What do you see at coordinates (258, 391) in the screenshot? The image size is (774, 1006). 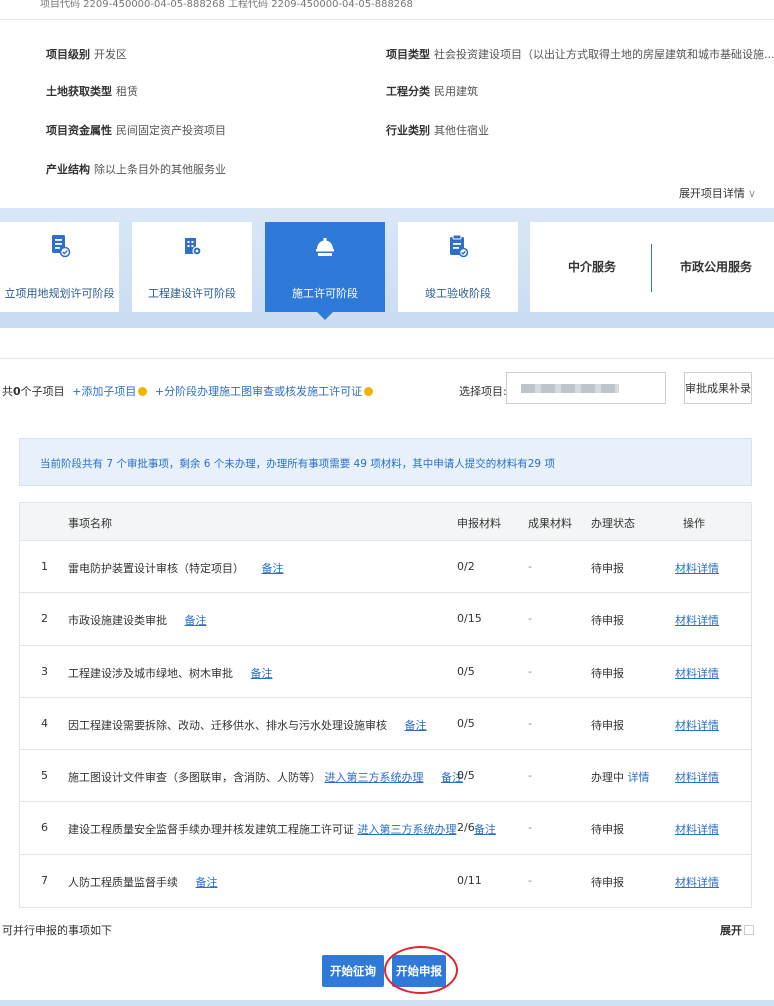 I see `phase-permit-link: +分阶段办理施工图审查或核发施工许可证` at bounding box center [258, 391].